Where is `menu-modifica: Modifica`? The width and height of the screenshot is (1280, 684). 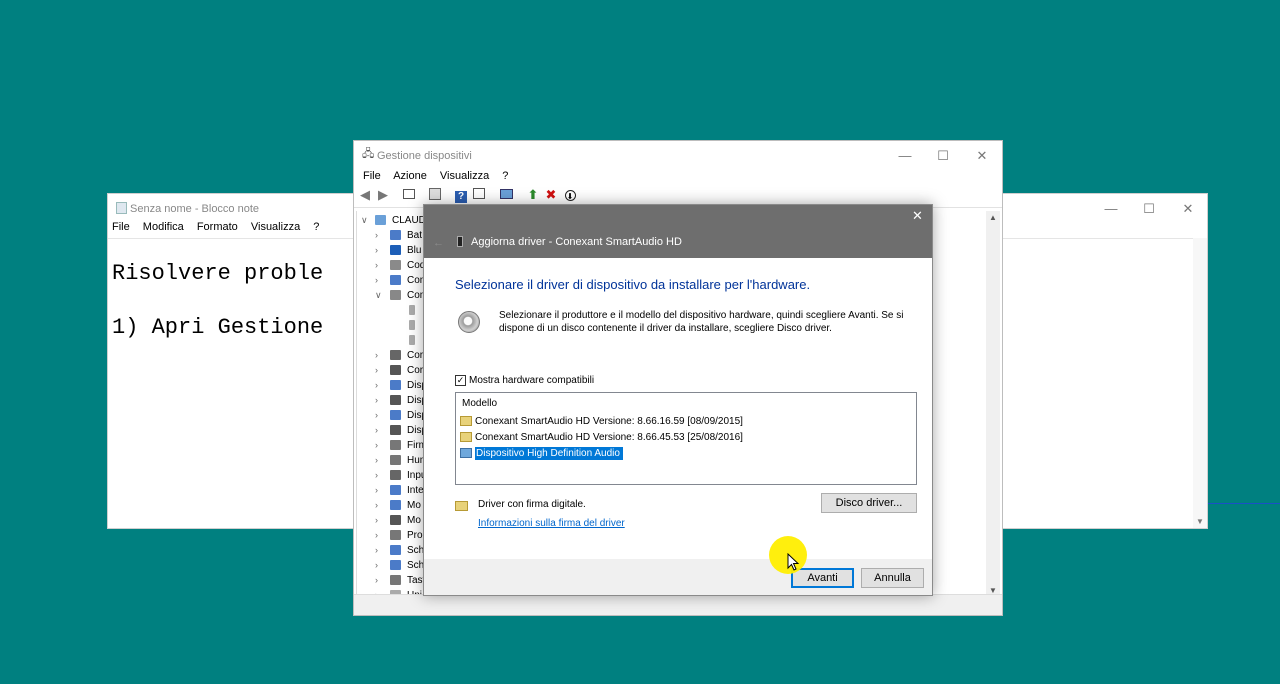 menu-modifica: Modifica is located at coordinates (163, 227).